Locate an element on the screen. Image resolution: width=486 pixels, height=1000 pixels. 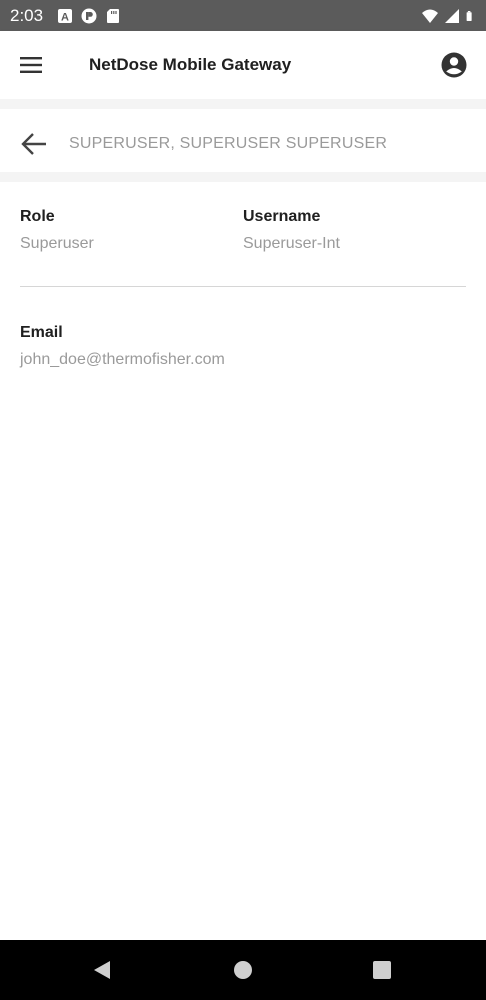
nav-recents-icon is located at coordinates (382, 970).